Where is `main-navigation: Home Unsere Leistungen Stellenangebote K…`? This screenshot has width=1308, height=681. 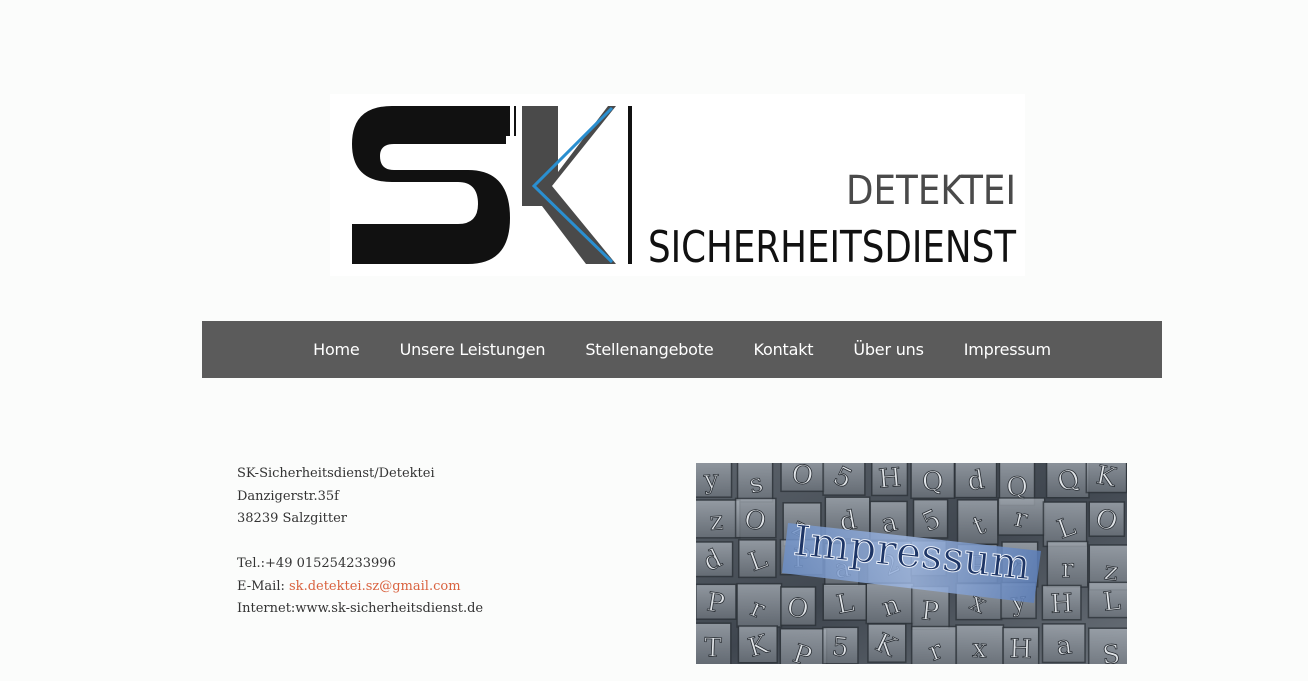 main-navigation: Home Unsere Leistungen Stellenangebote K… is located at coordinates (682, 349).